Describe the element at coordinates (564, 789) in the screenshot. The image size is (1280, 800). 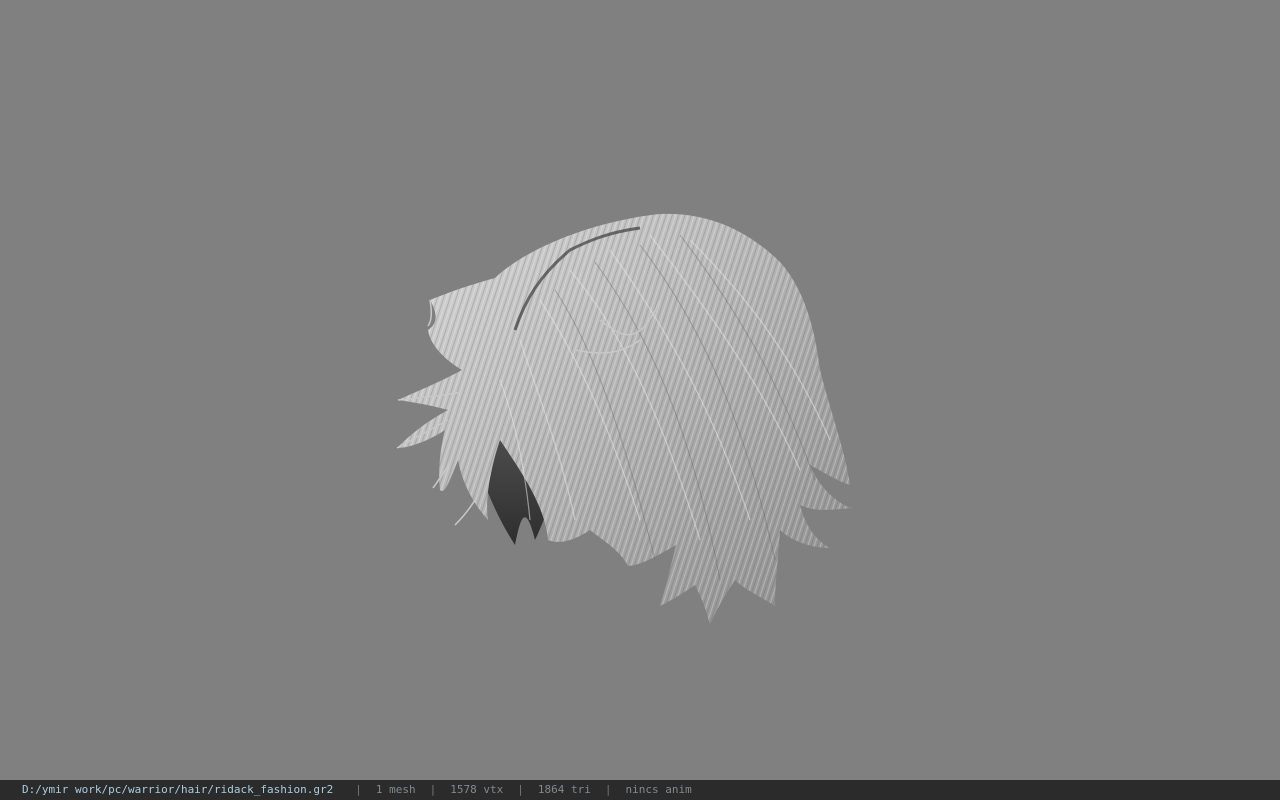
I see `triangle-count: 1864 tri` at that location.